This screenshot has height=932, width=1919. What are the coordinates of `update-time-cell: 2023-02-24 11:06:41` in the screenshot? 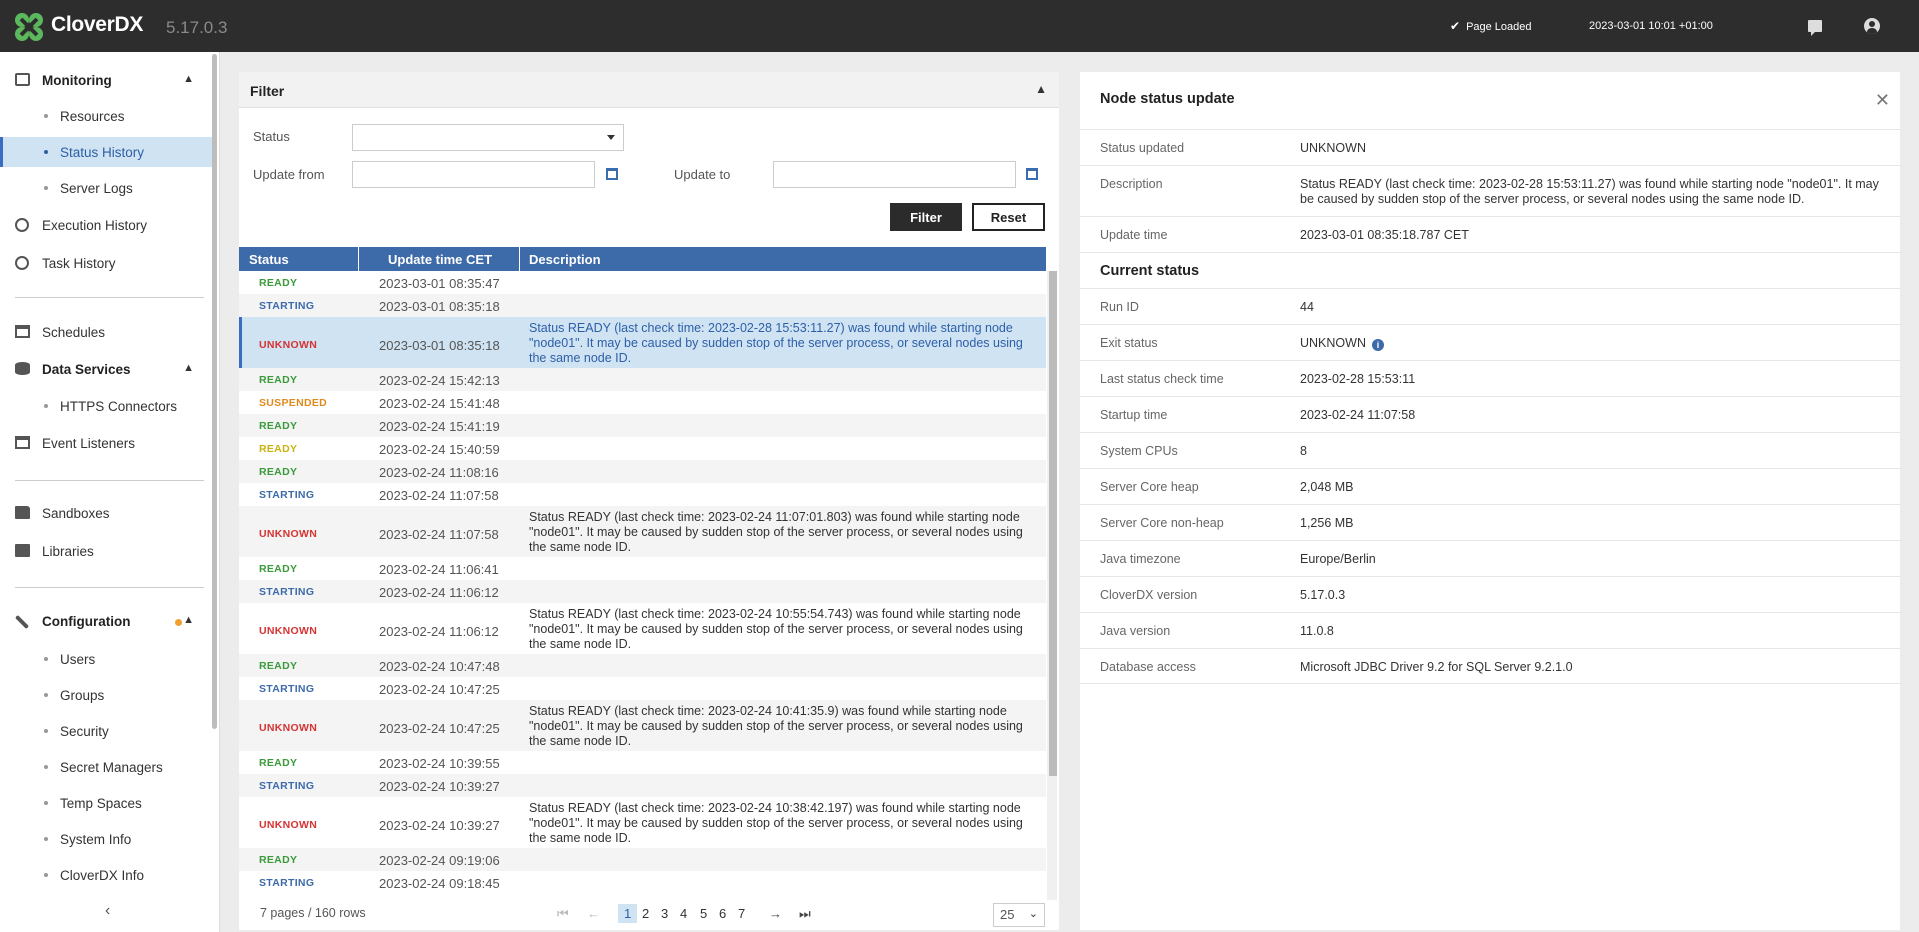 It's located at (439, 569).